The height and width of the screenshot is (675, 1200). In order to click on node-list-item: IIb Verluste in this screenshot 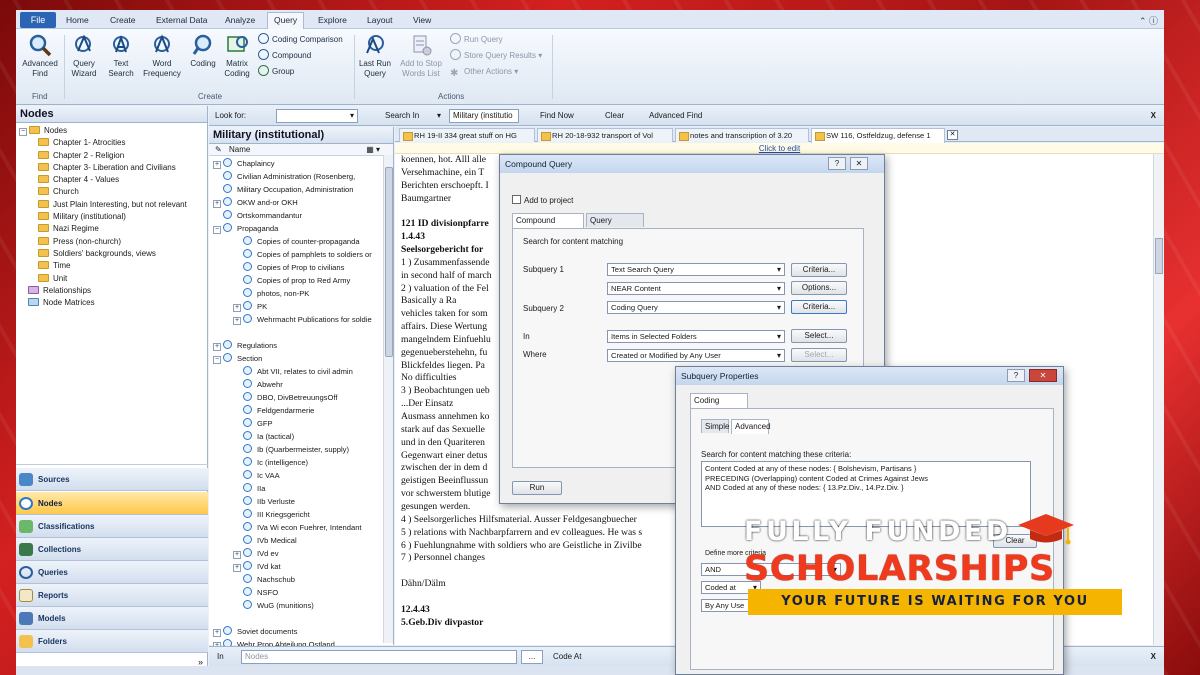, I will do `click(264, 501)`.